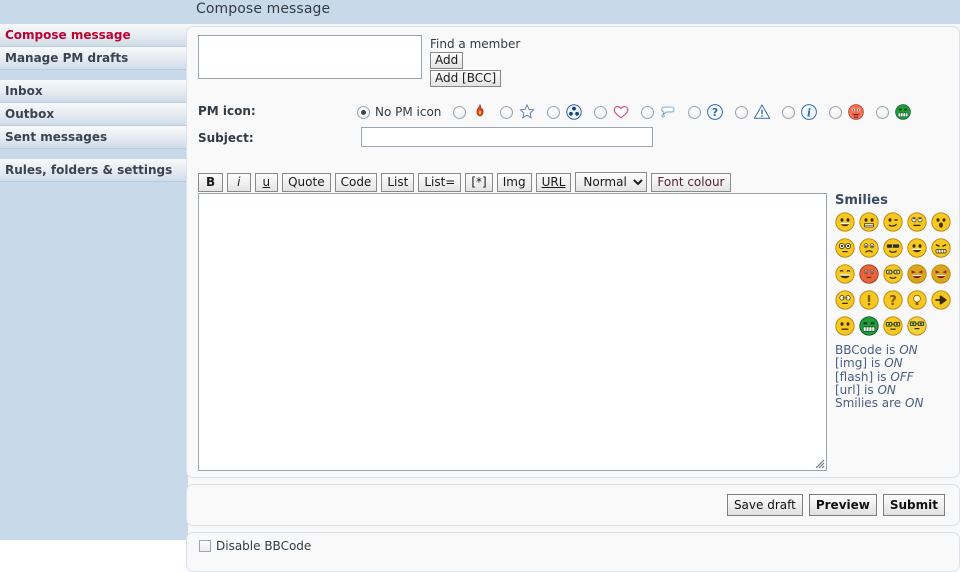 The width and height of the screenshot is (960, 572). Describe the element at coordinates (574, 112) in the screenshot. I see `radiation-icon` at that location.